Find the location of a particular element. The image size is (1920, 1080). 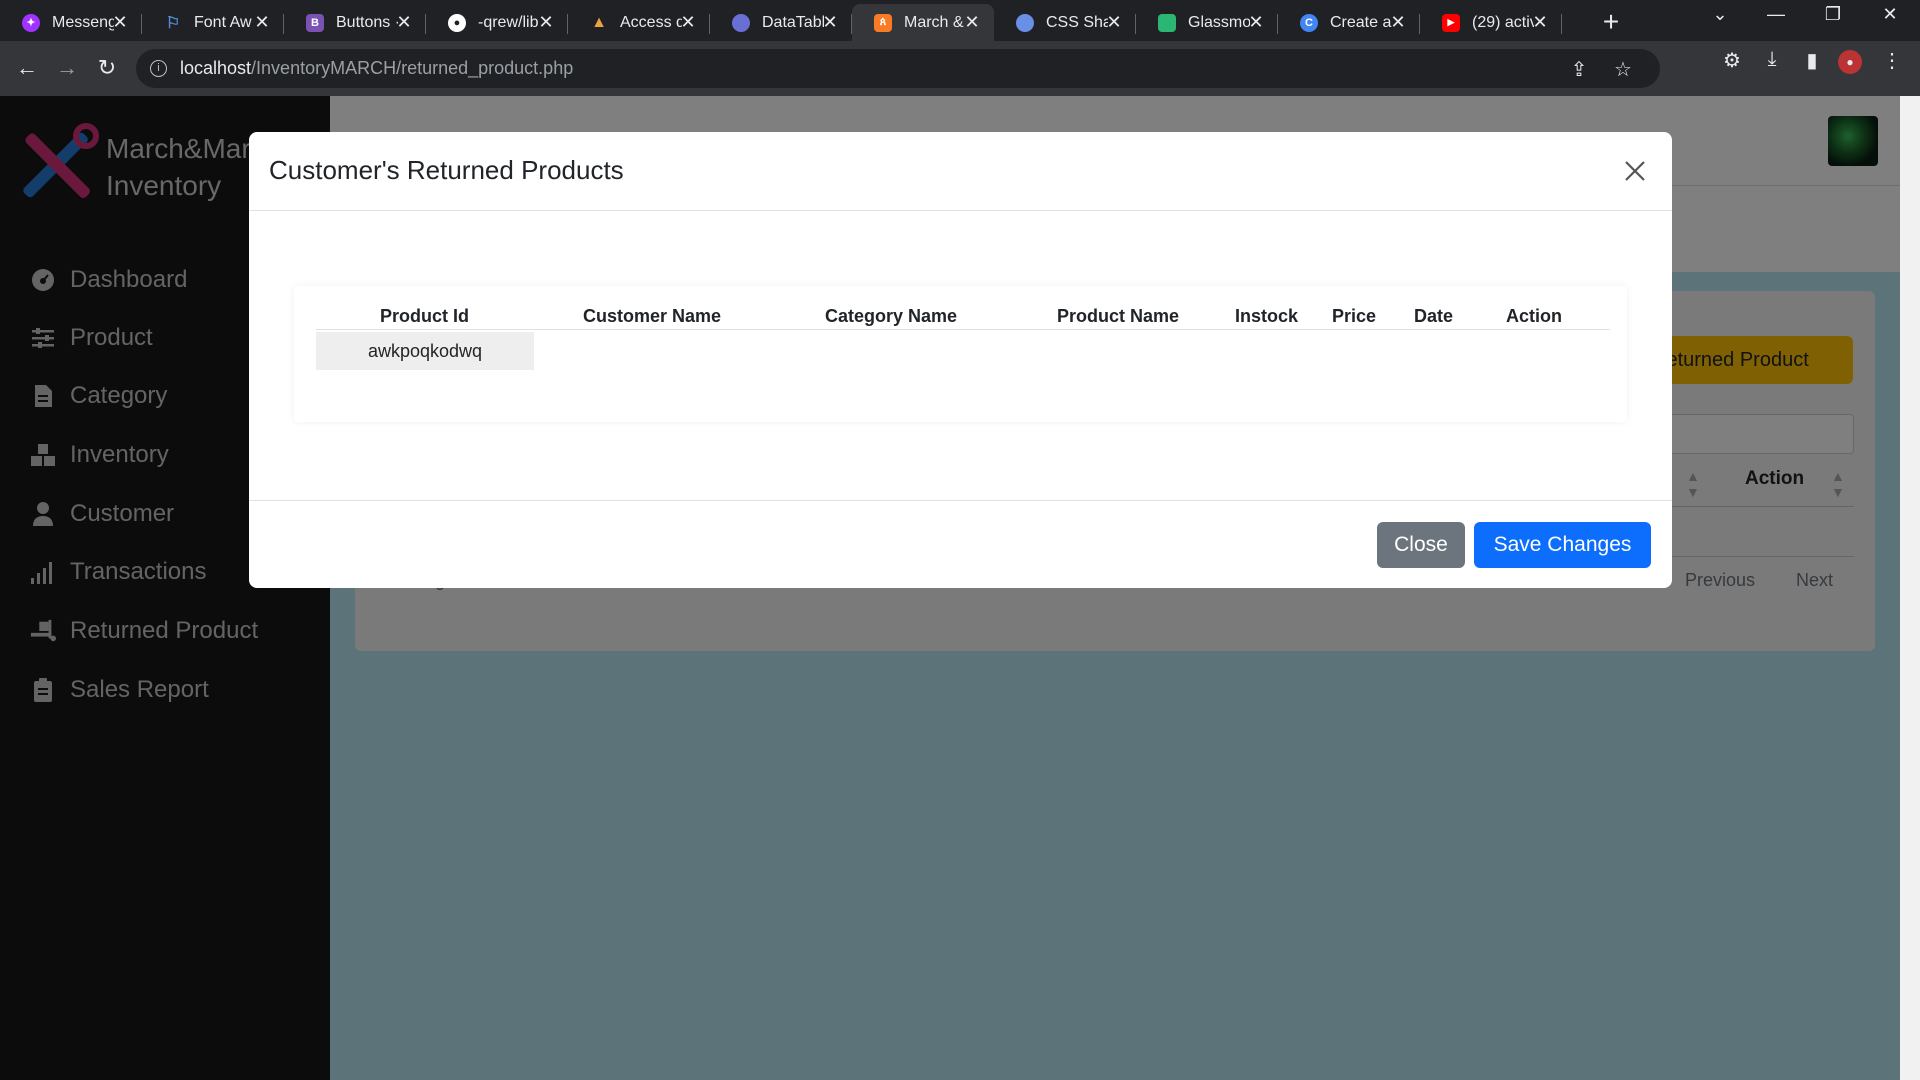

column-header-date: Date is located at coordinates (1433, 316).